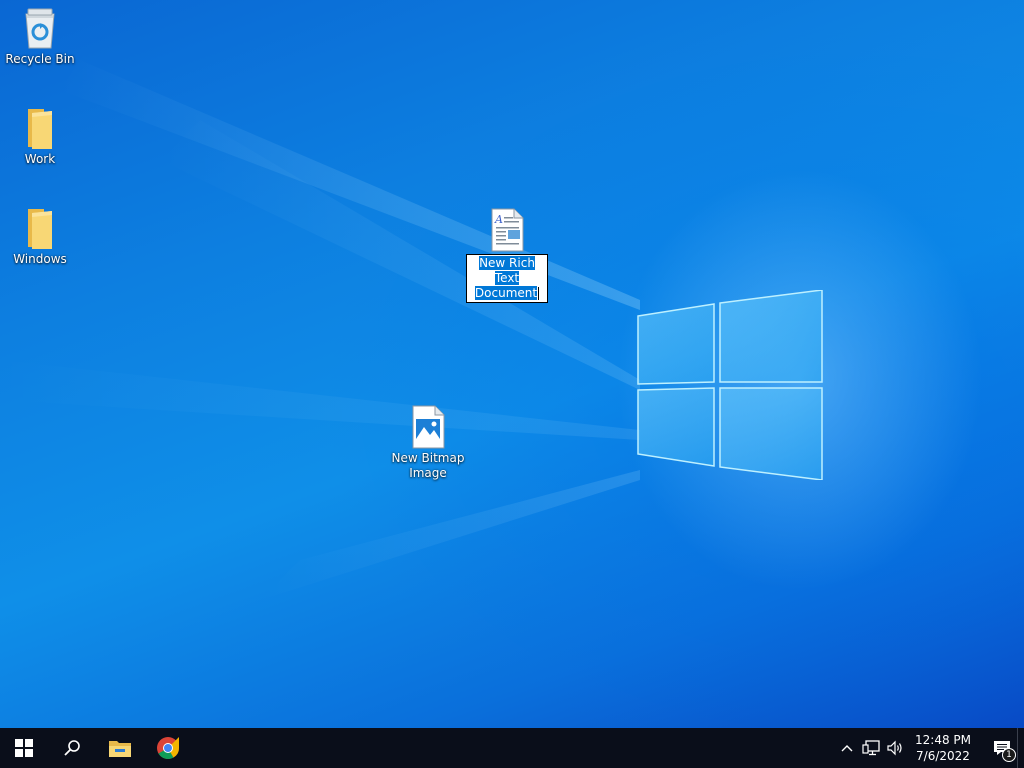 This screenshot has height=768, width=1024. I want to click on desktop-icon-recycle-bin: Recycle Bin, so click(40, 36).